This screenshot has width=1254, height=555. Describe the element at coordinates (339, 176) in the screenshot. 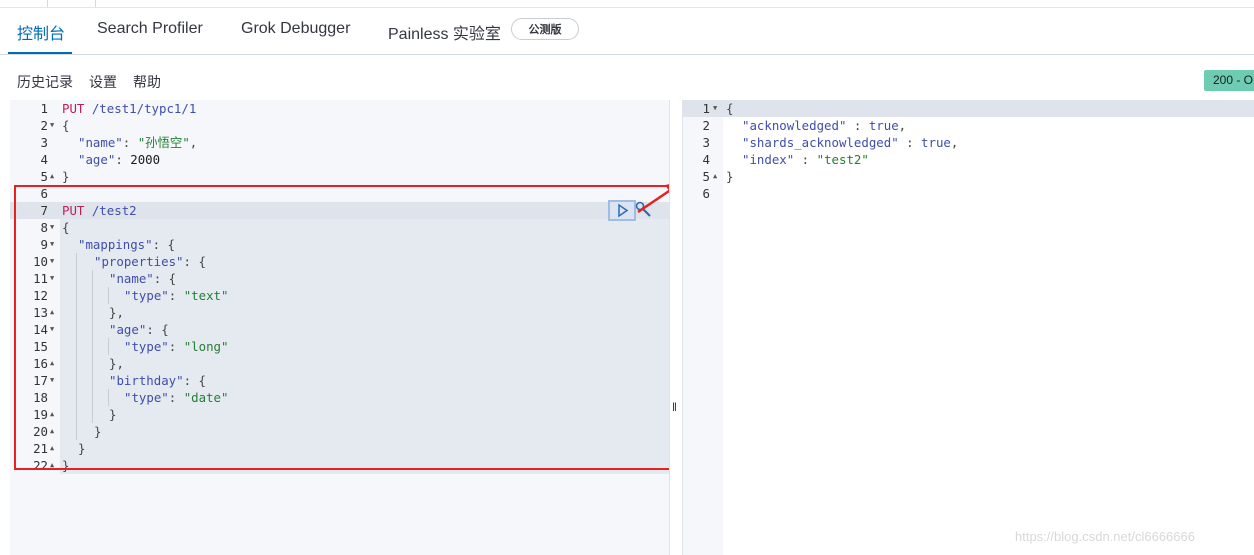

I see `request-line: 5 ▲ }` at that location.